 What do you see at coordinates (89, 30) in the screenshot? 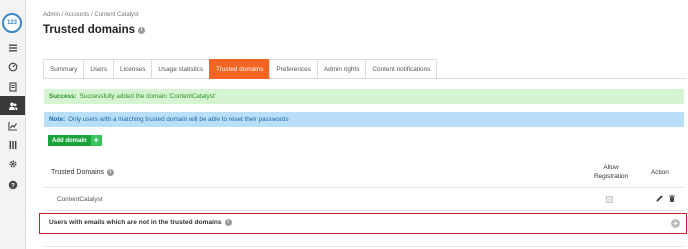
I see `page-title-text: Trusted domains` at bounding box center [89, 30].